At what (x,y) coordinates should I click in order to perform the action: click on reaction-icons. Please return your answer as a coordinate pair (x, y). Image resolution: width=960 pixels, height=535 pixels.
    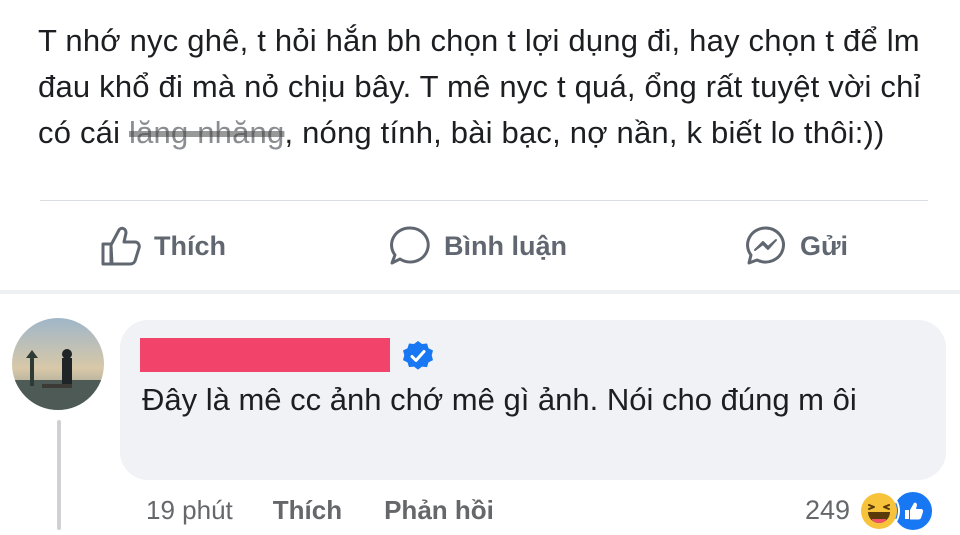
    Looking at the image, I should click on (898, 510).